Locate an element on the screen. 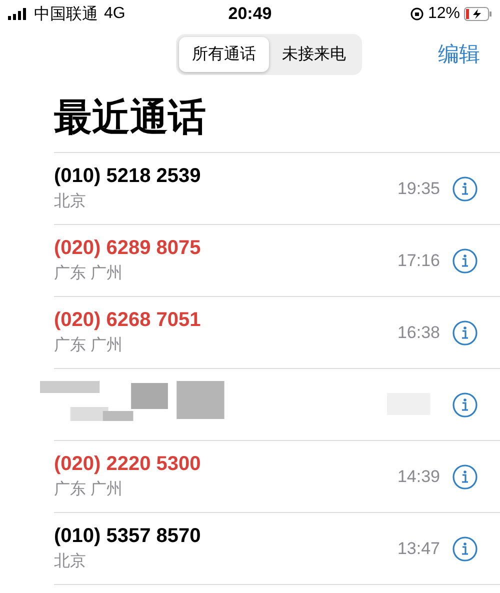  signal-icon is located at coordinates (18, 14).